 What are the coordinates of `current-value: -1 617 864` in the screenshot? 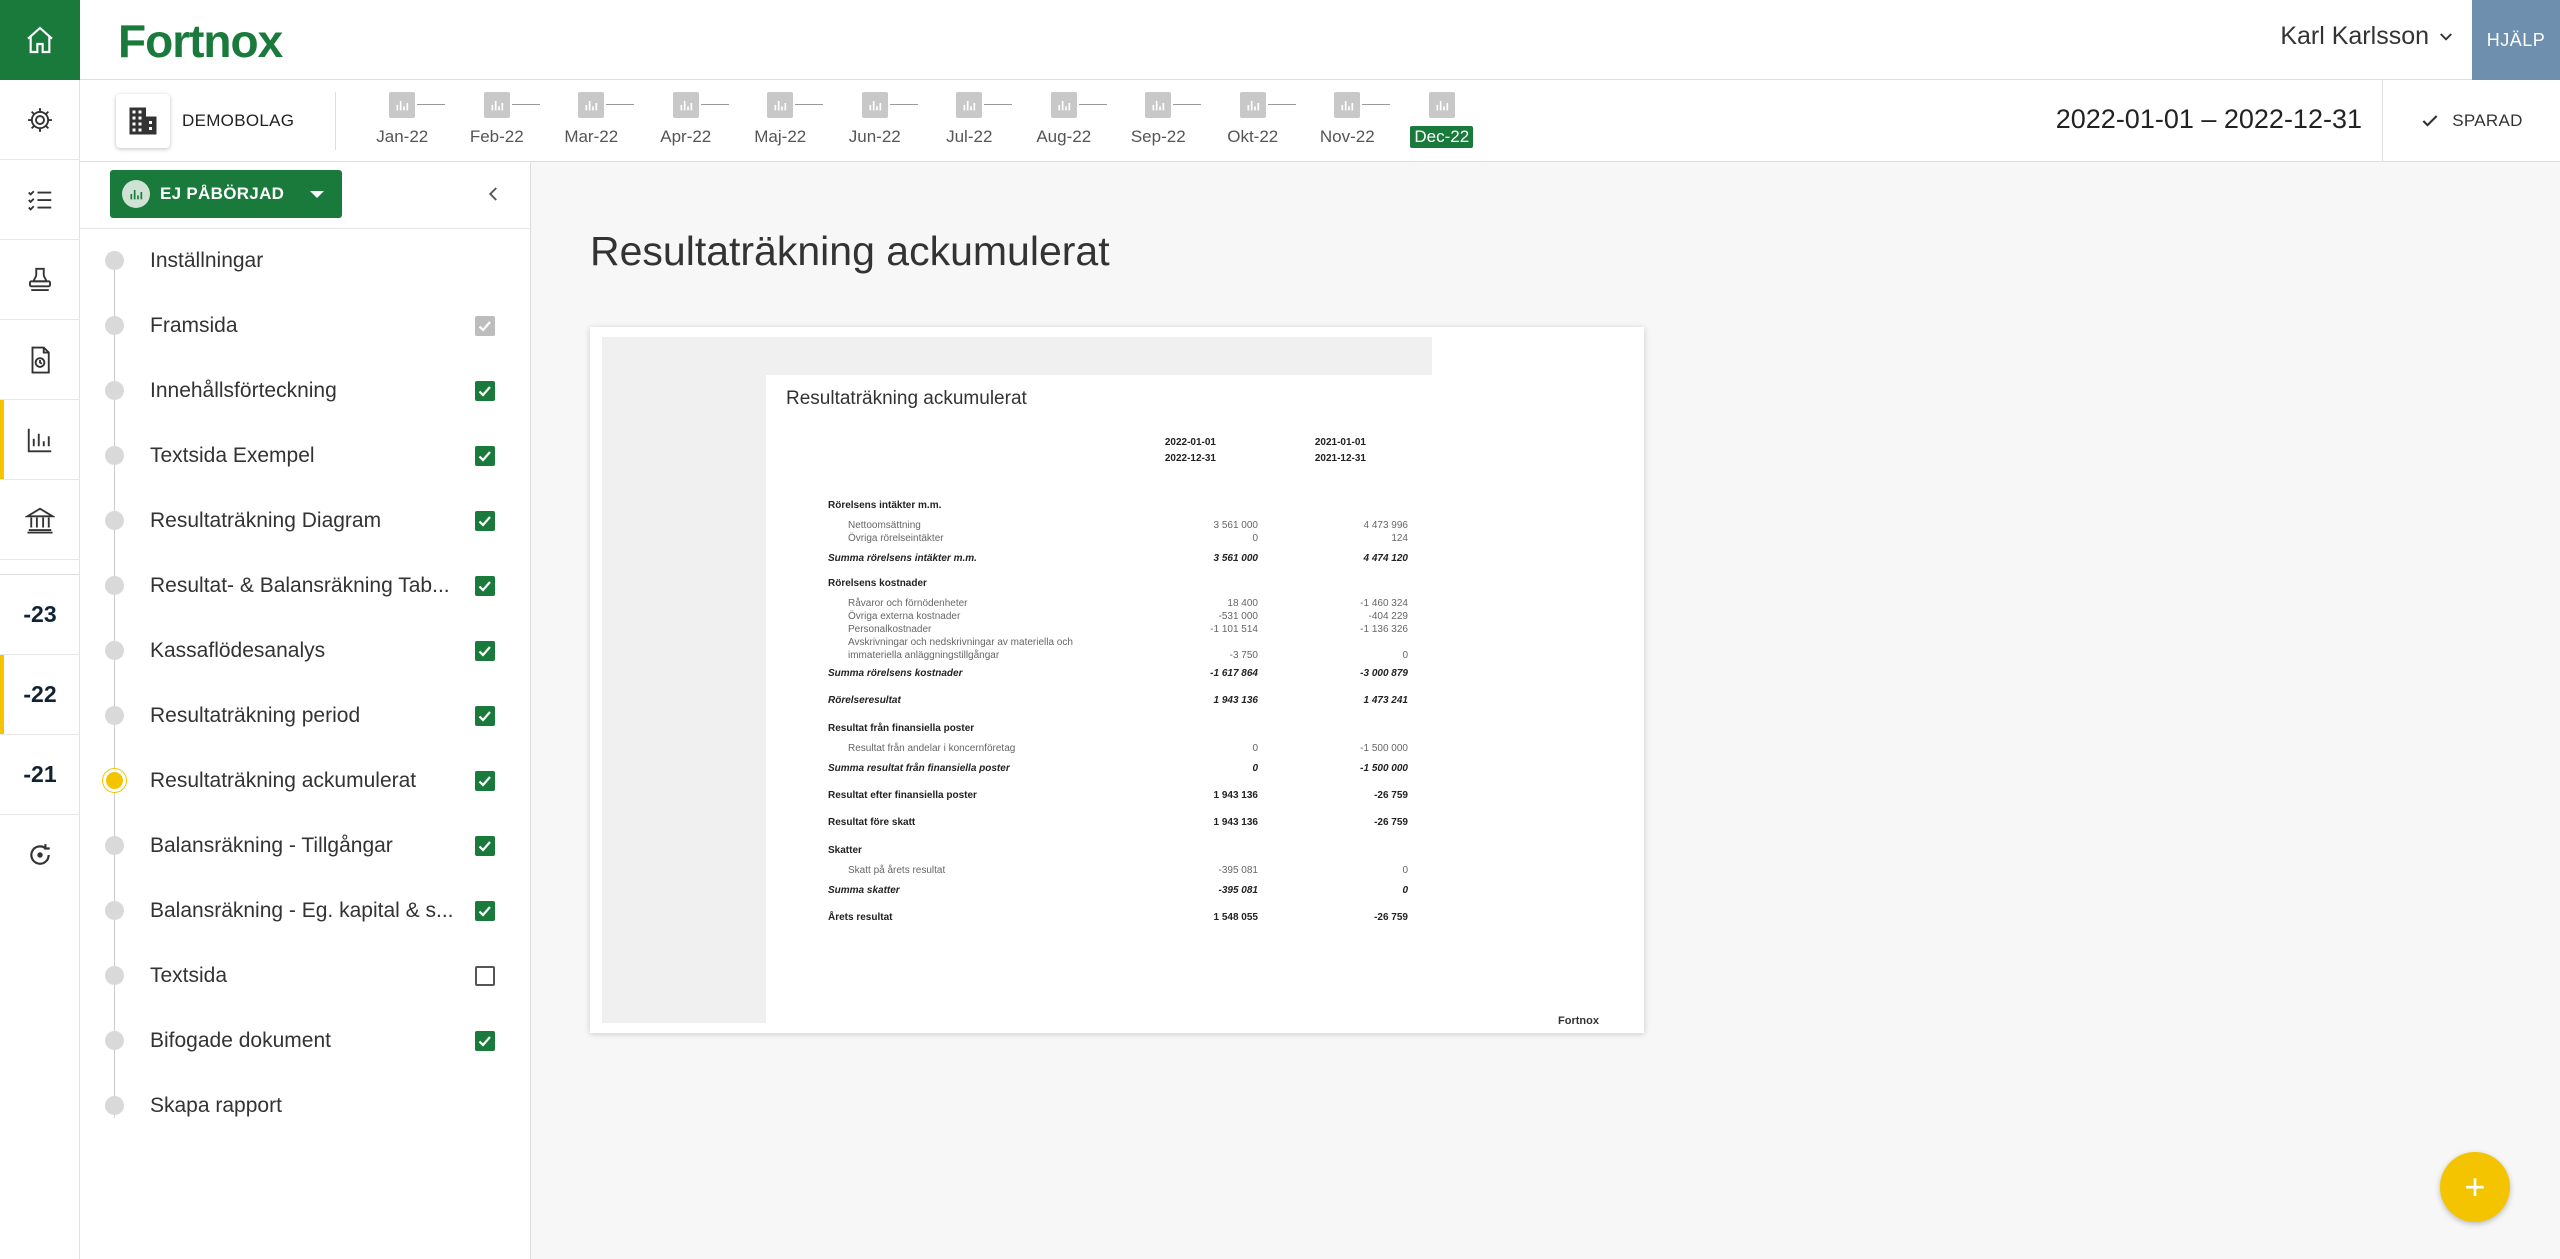 It's located at (1234, 673).